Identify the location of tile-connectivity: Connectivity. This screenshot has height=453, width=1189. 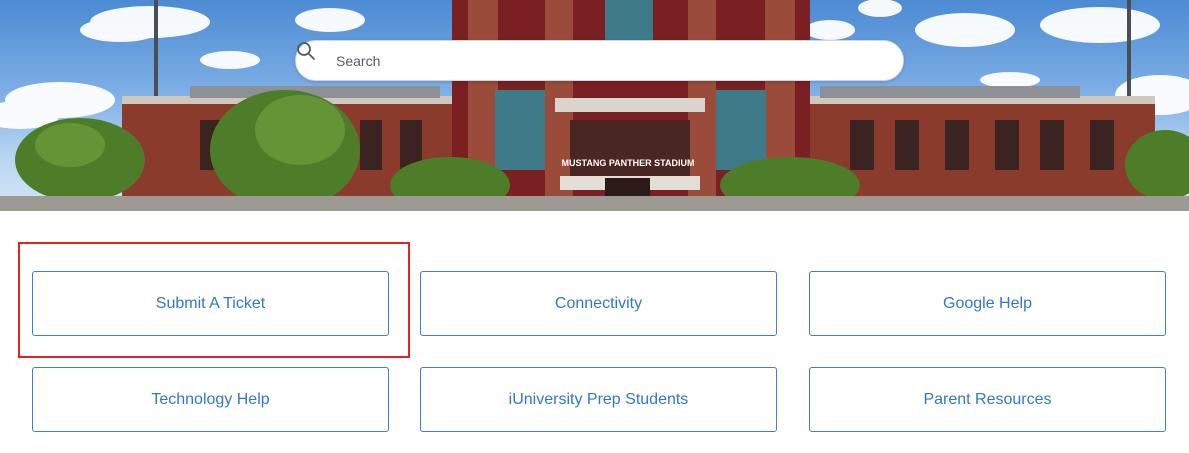
(598, 303).